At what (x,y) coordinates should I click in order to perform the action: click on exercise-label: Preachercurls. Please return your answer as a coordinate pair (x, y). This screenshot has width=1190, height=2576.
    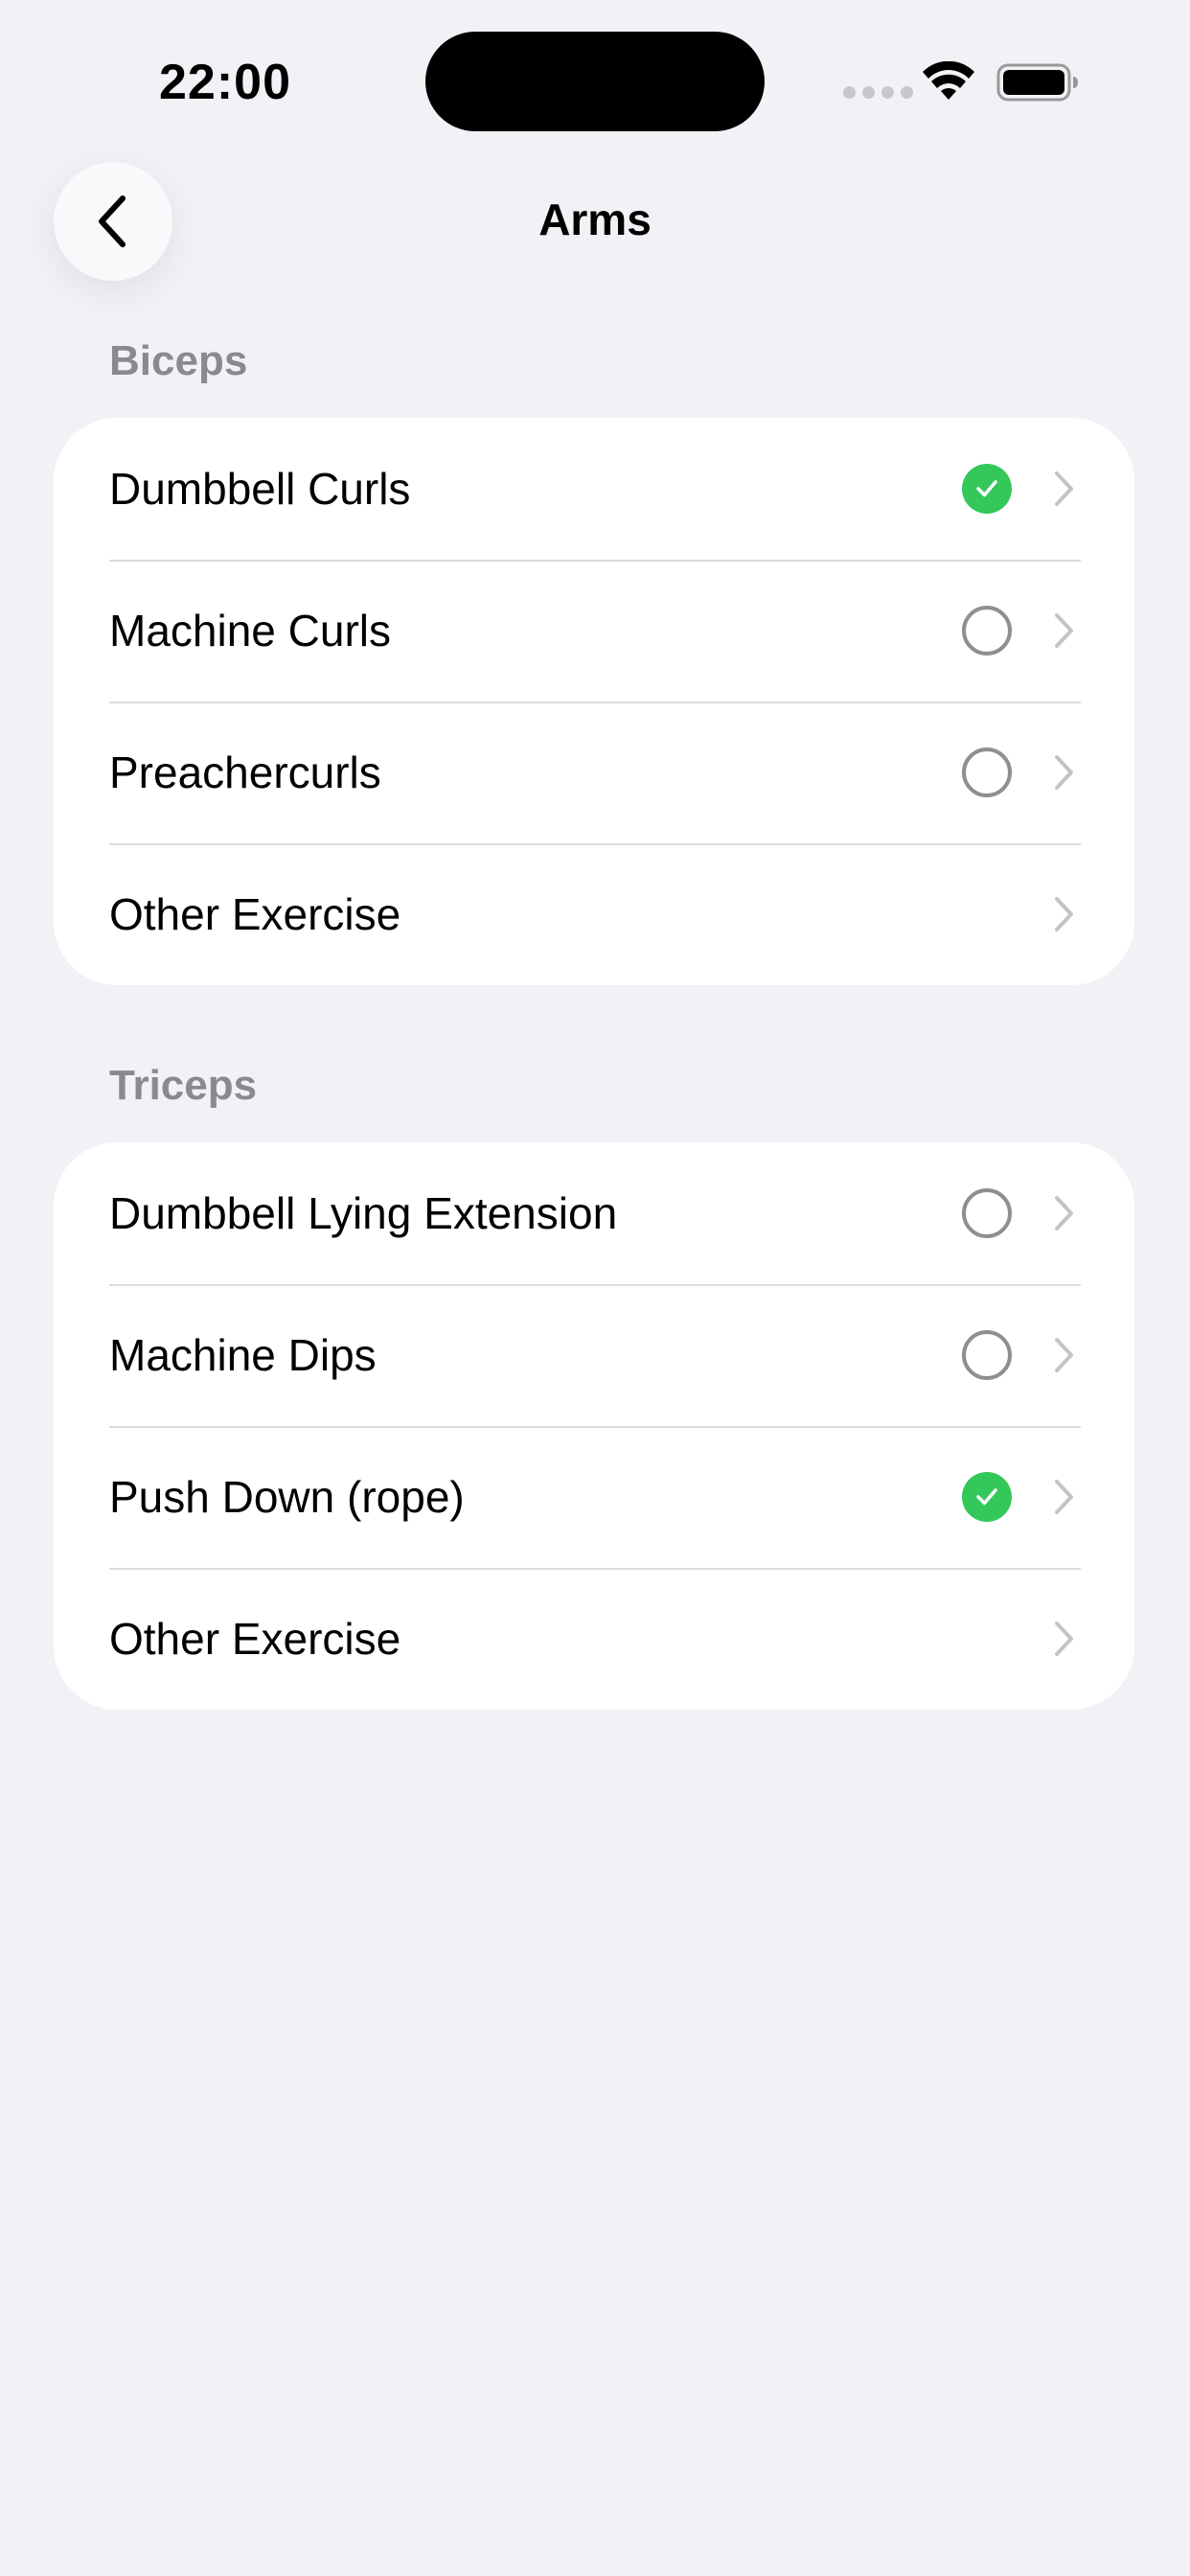
    Looking at the image, I should click on (245, 772).